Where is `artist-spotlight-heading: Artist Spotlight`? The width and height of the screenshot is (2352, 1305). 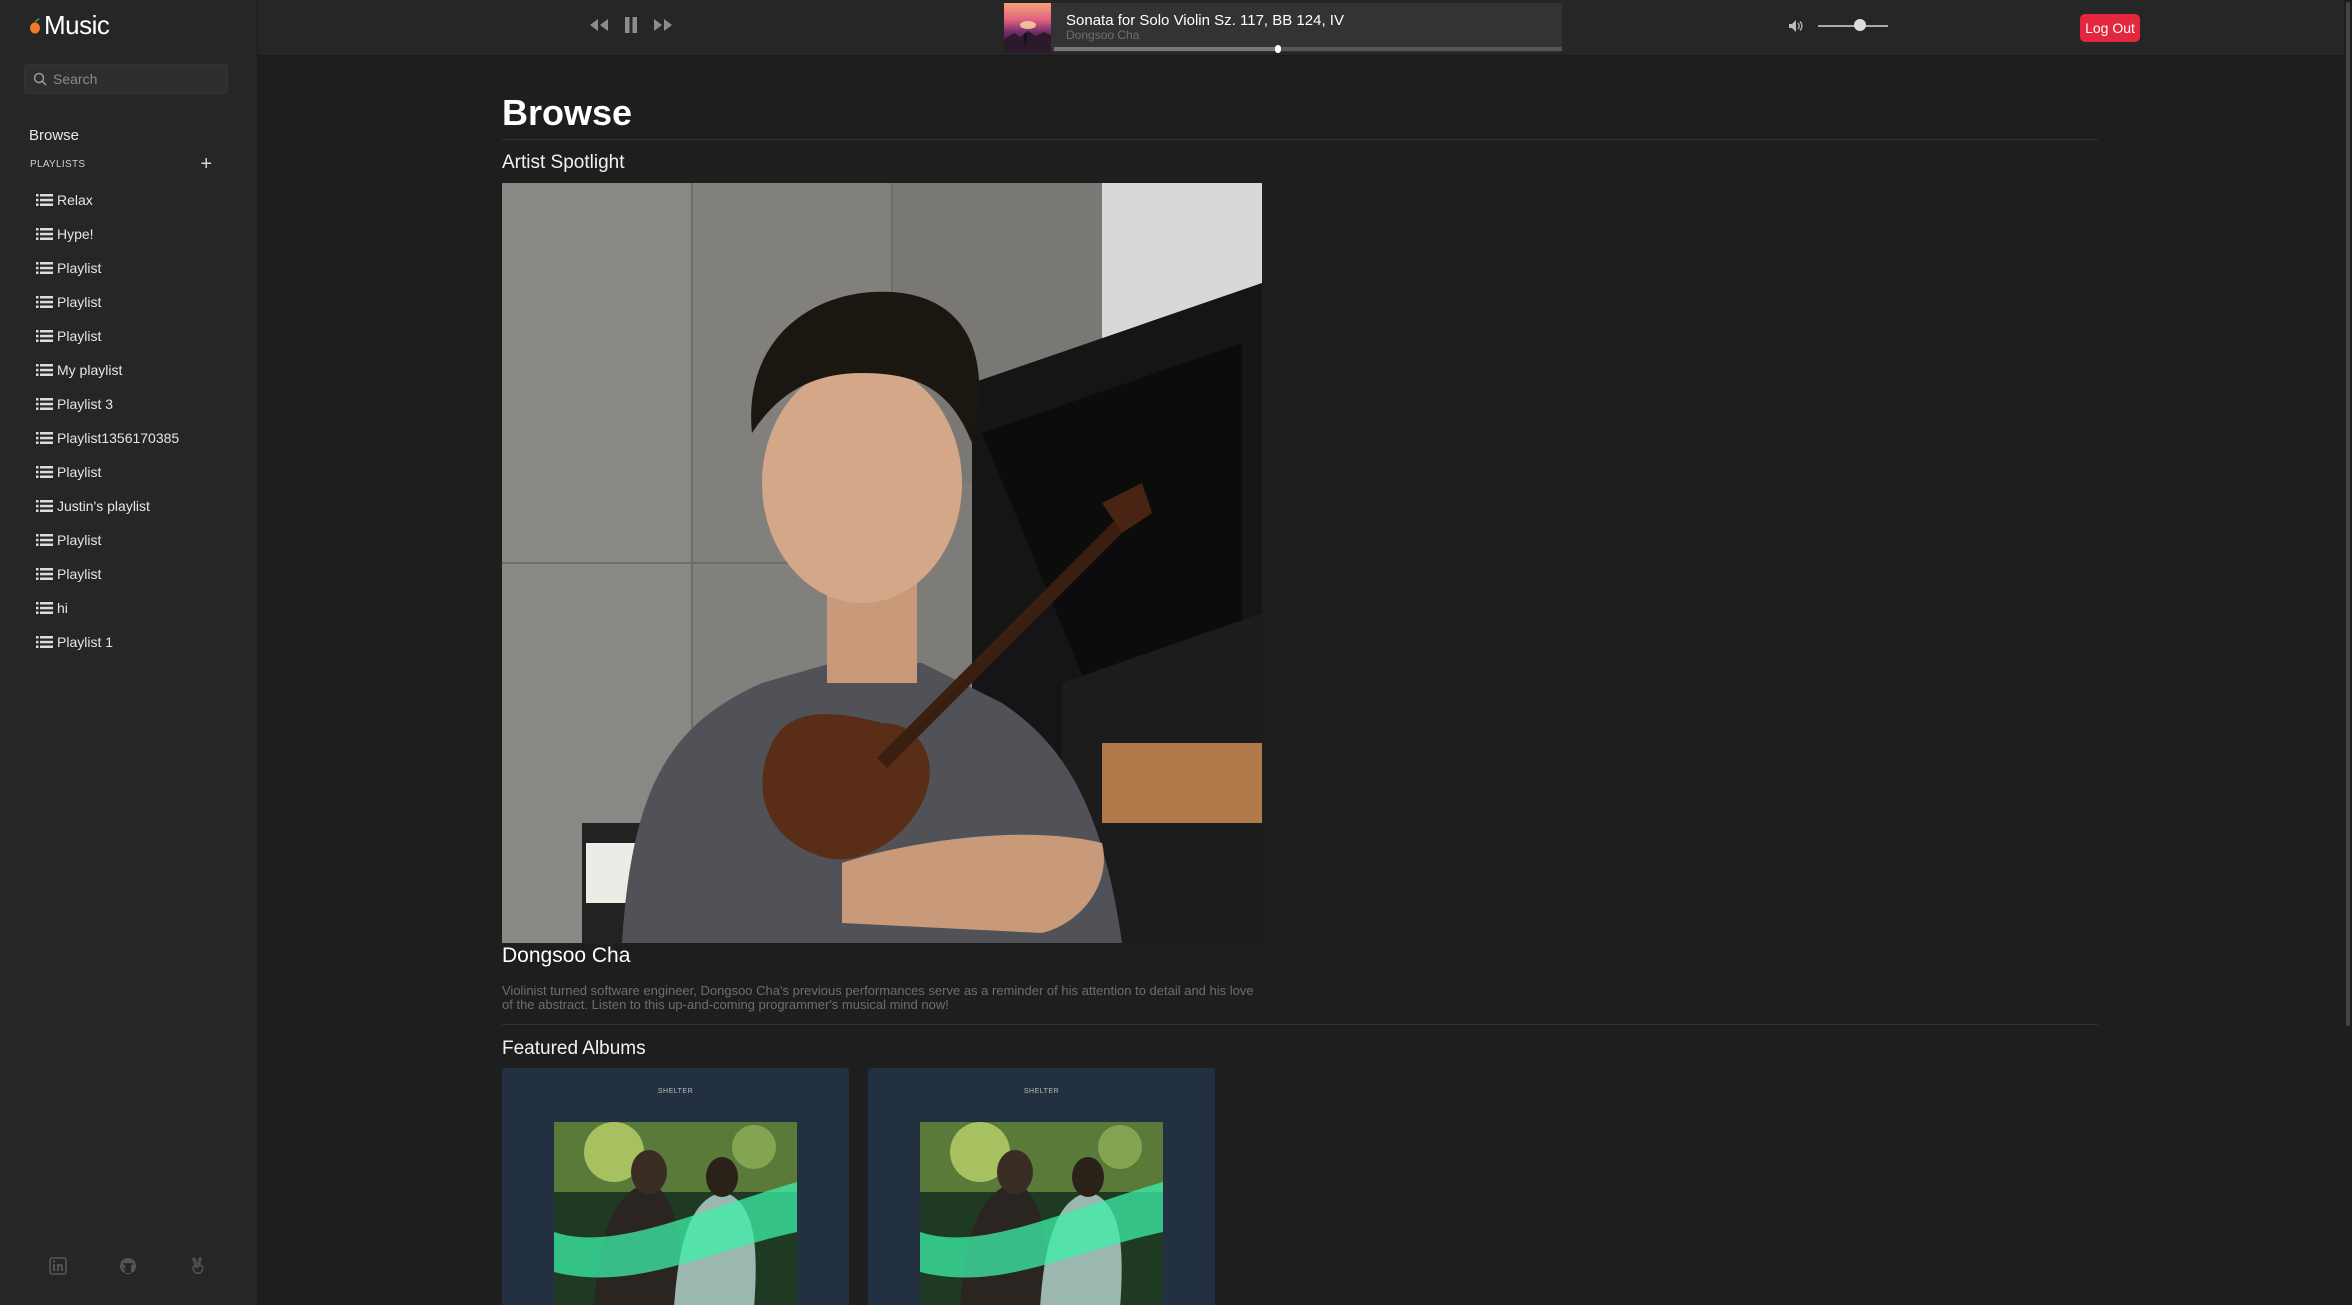
artist-spotlight-heading: Artist Spotlight is located at coordinates (563, 162).